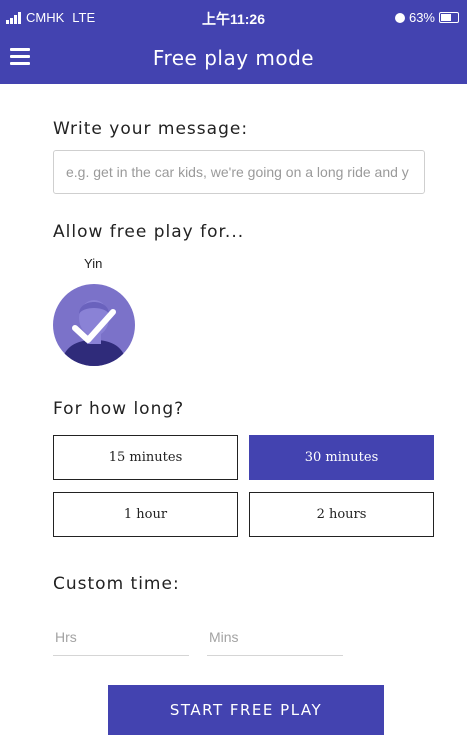  What do you see at coordinates (446, 17) in the screenshot?
I see `battery-fill` at bounding box center [446, 17].